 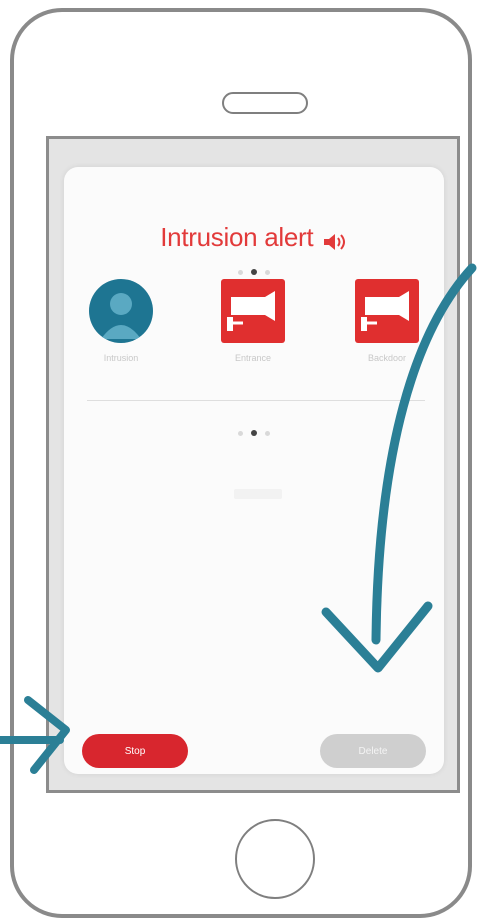 What do you see at coordinates (35, 735) in the screenshot?
I see `pointing-arrow-icon` at bounding box center [35, 735].